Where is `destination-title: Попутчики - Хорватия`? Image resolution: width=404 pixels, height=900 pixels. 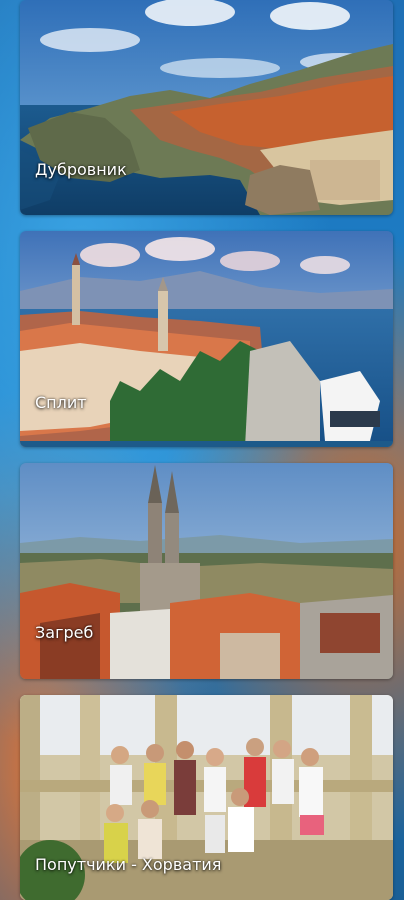
destination-title: Попутчики - Хорватия is located at coordinates (128, 864).